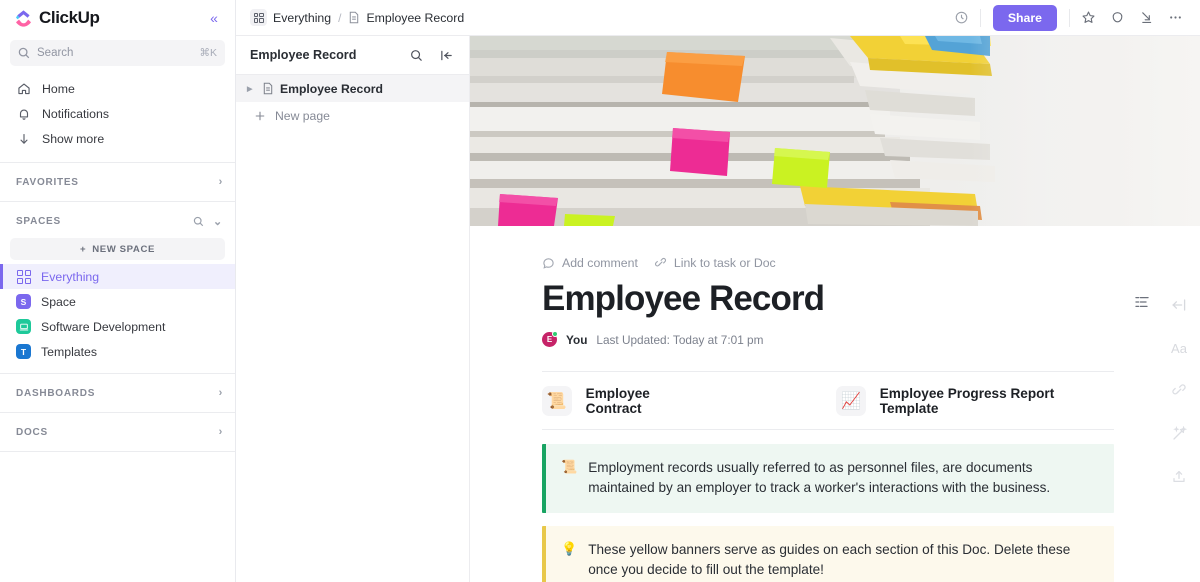  What do you see at coordinates (57, 18) in the screenshot?
I see `brand-logo: ClickUp` at bounding box center [57, 18].